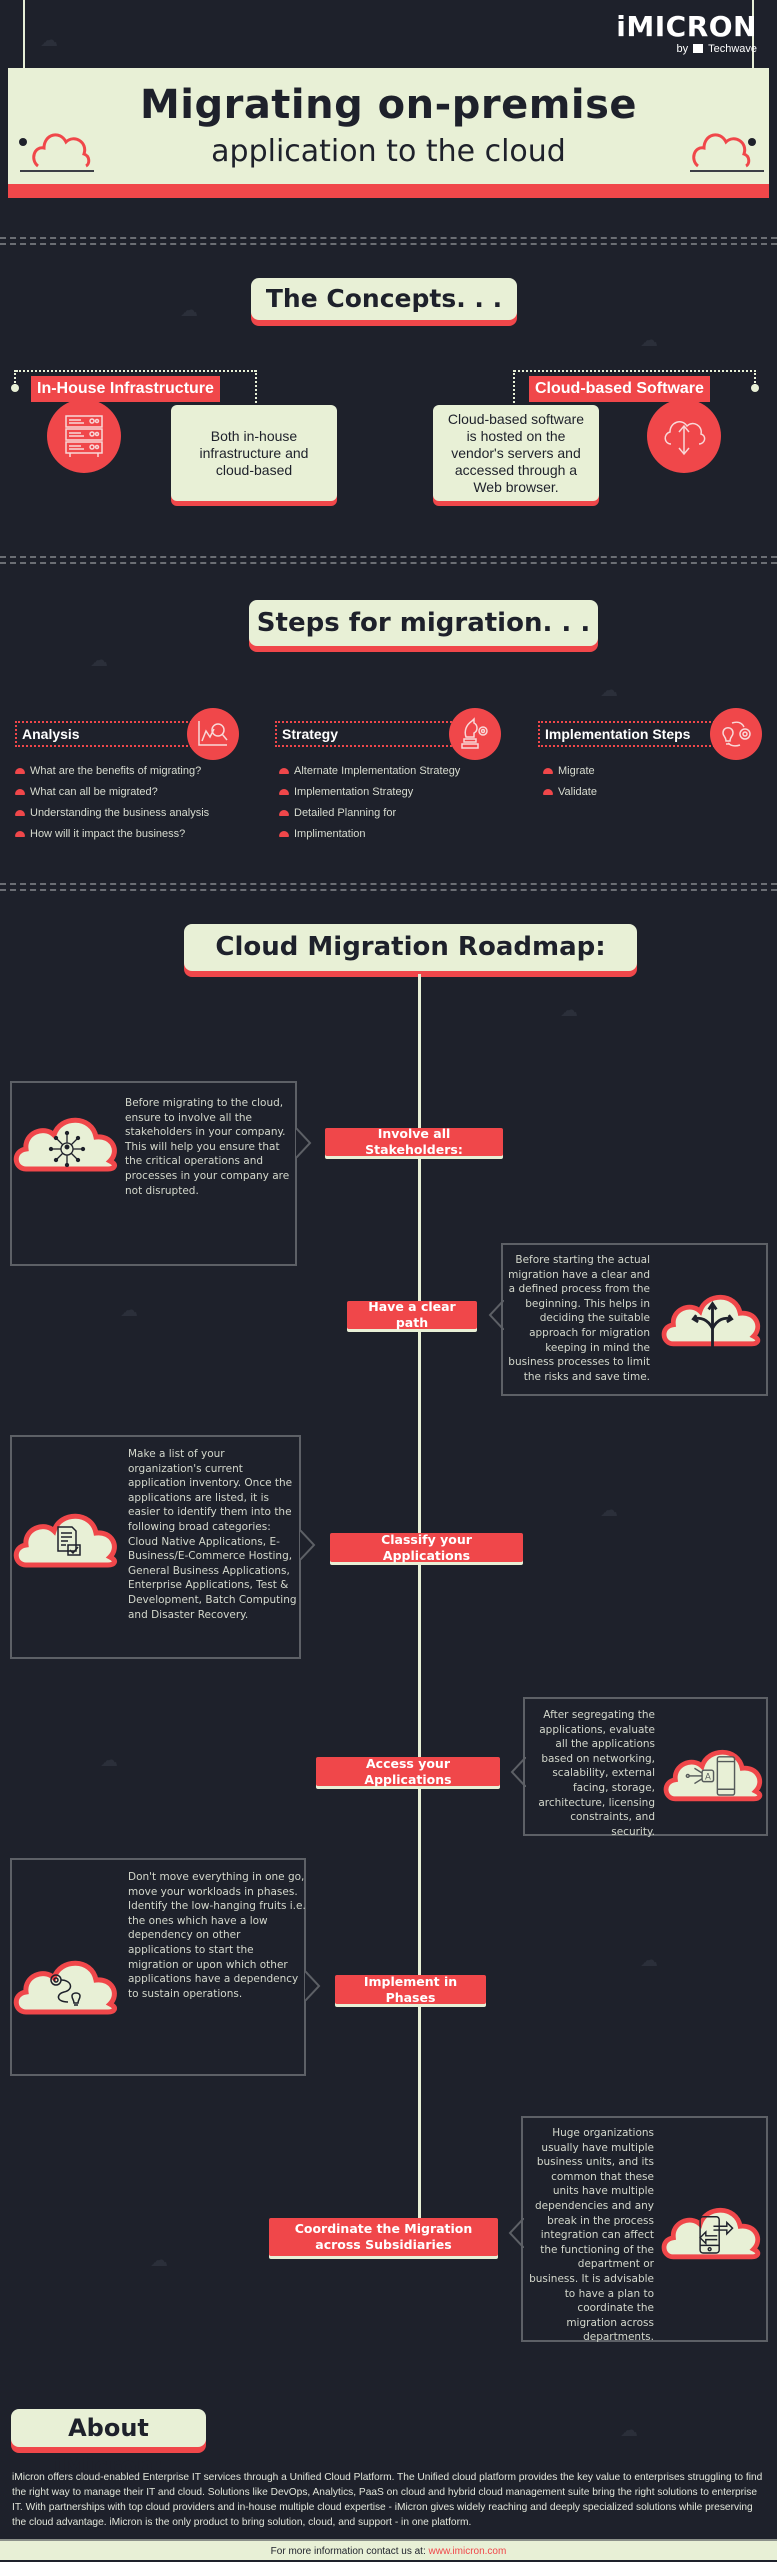 The height and width of the screenshot is (2562, 777). Describe the element at coordinates (84, 436) in the screenshot. I see `server-rack-icon` at that location.